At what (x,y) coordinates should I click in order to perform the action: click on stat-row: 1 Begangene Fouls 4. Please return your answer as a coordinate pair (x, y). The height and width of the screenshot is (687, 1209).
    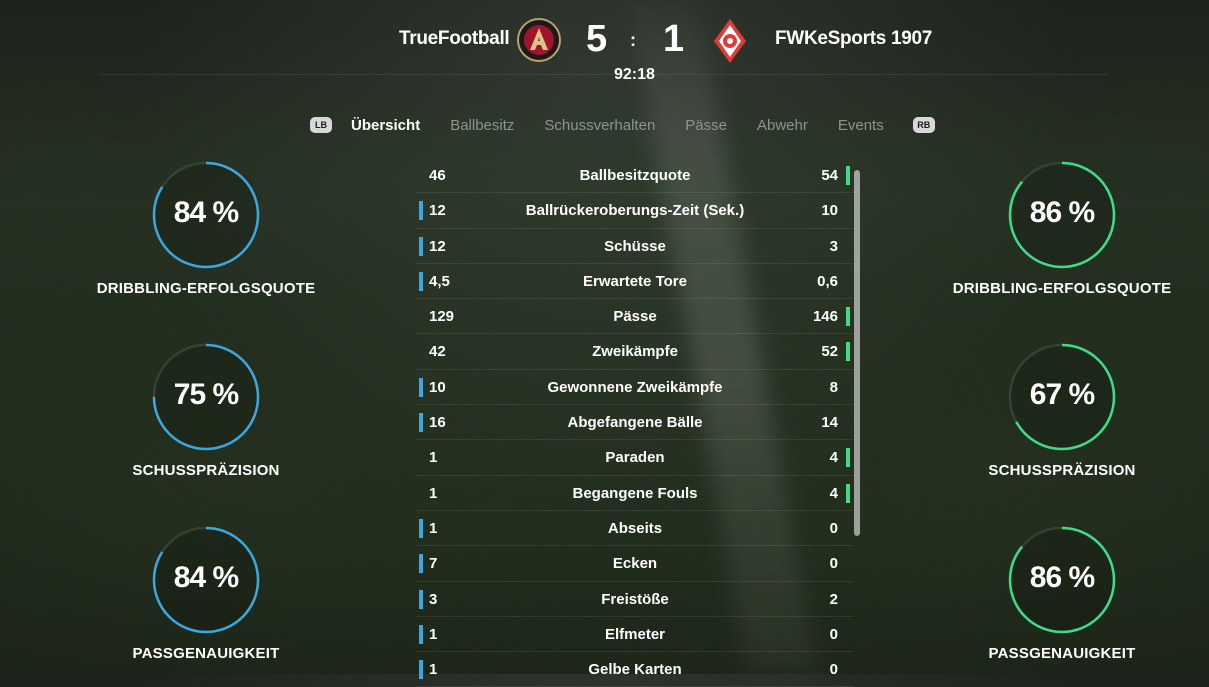
    Looking at the image, I should click on (635, 493).